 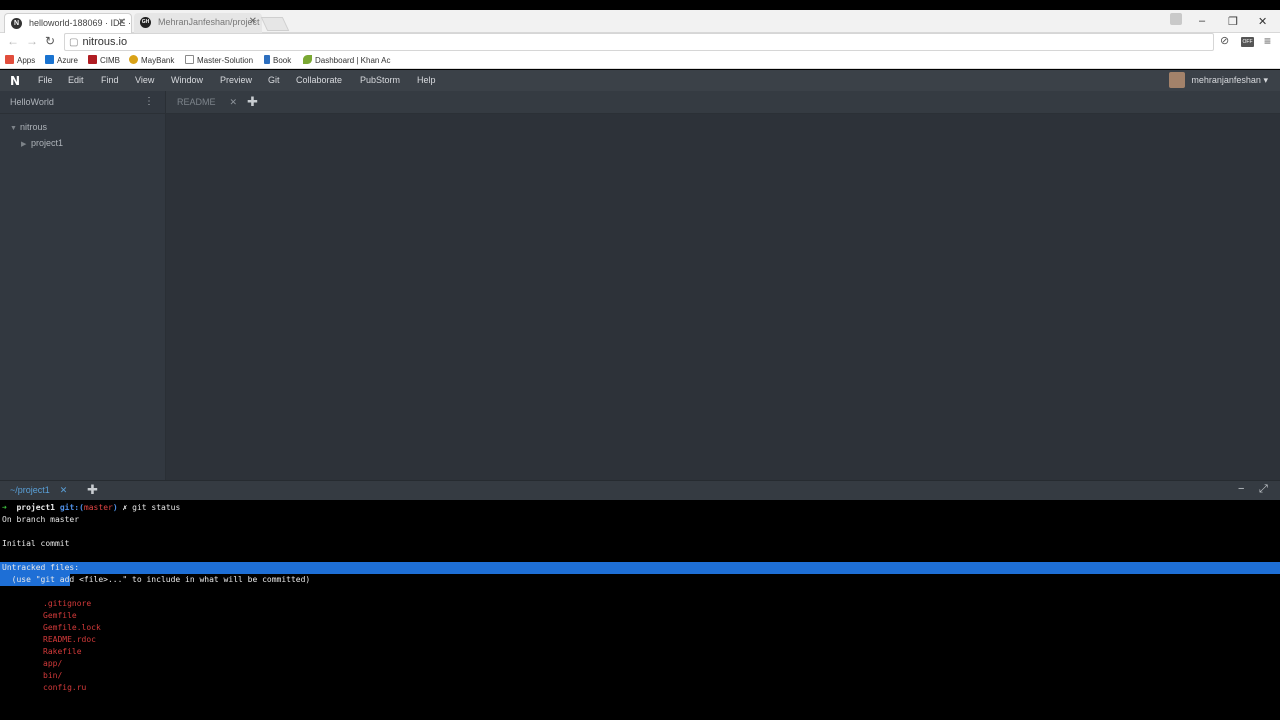 I want to click on back-icon: ←, so click(x=13, y=41).